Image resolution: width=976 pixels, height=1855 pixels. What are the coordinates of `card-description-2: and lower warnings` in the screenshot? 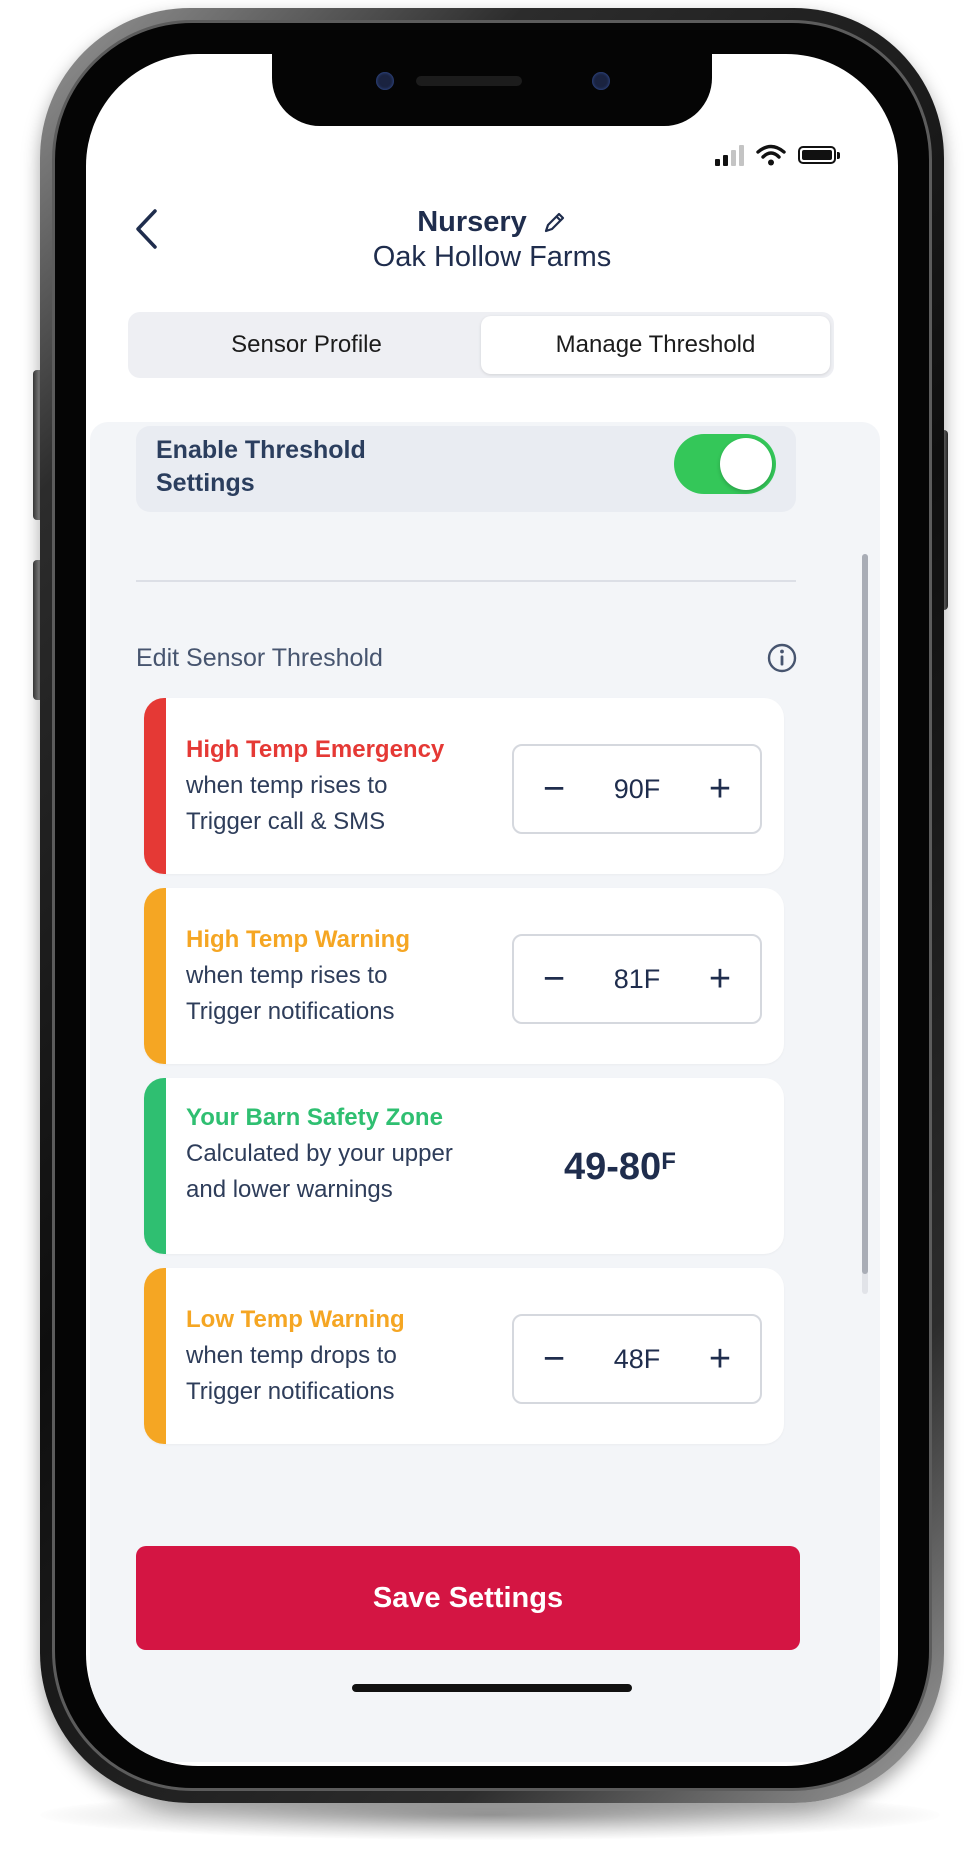 It's located at (289, 1189).